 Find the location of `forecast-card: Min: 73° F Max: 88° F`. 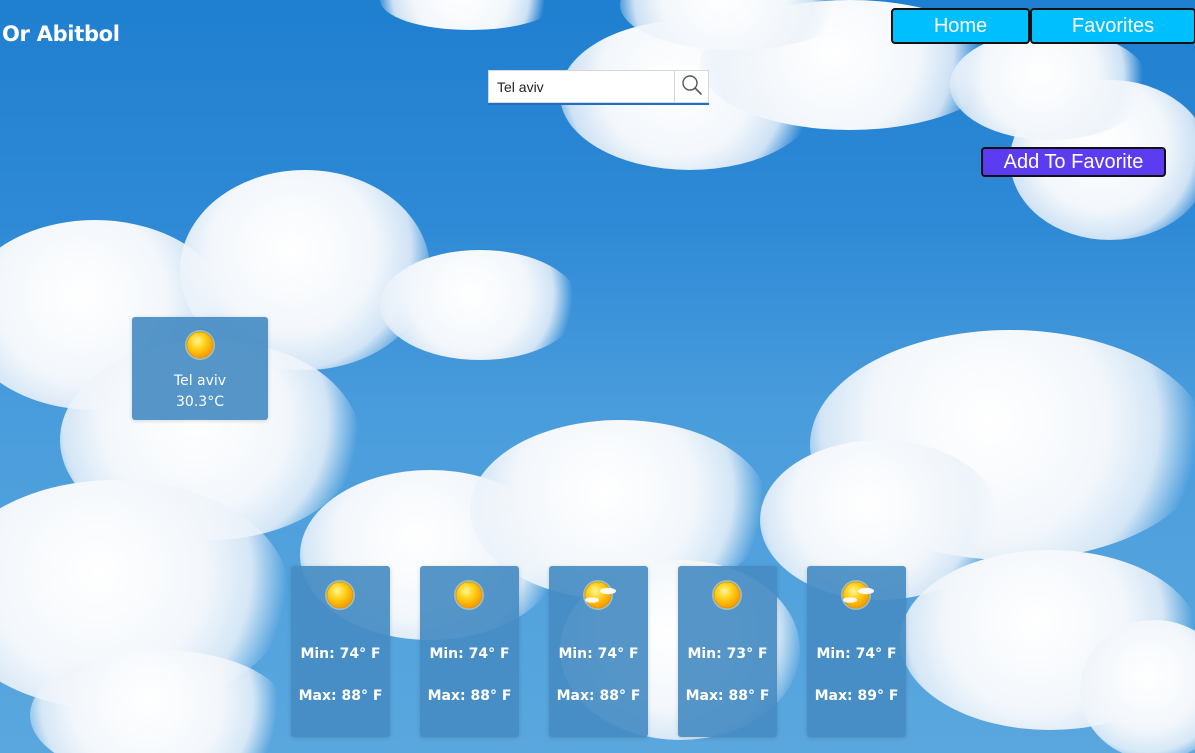

forecast-card: Min: 73° F Max: 88° F is located at coordinates (727, 651).